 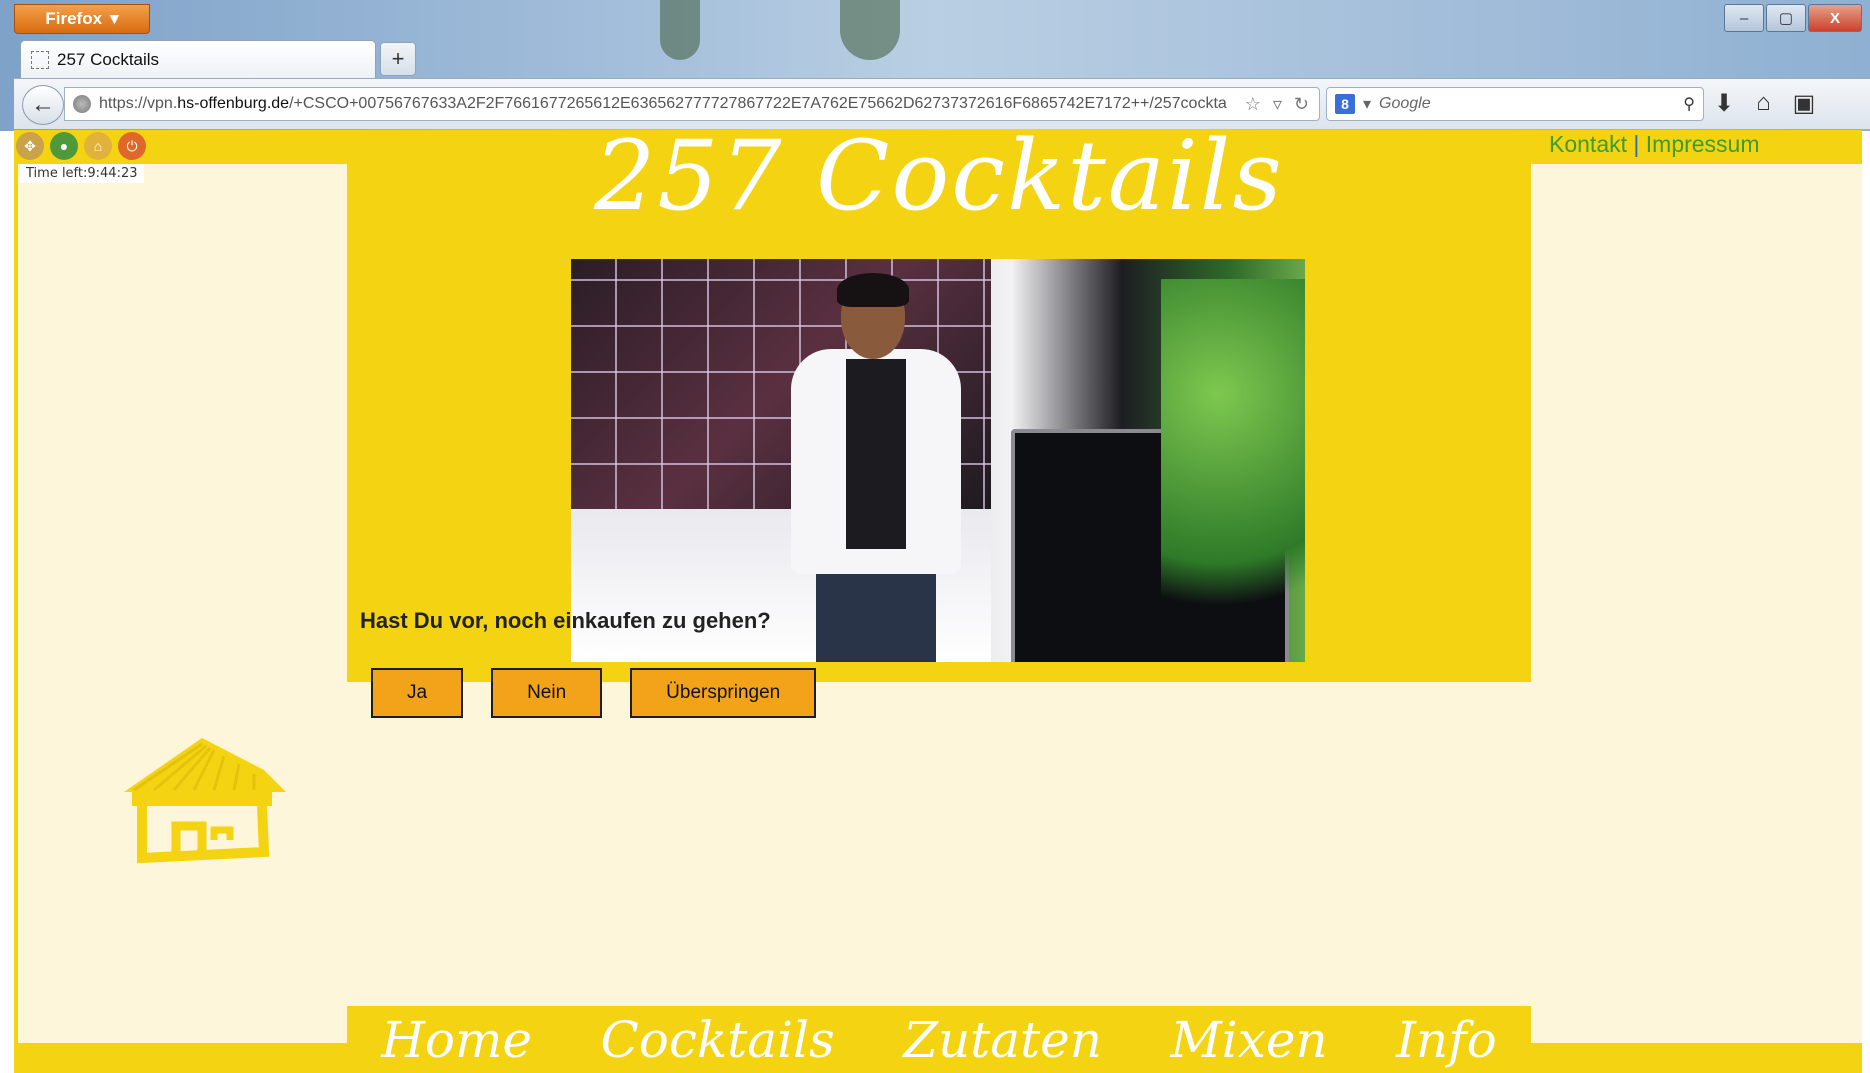 What do you see at coordinates (717, 1040) in the screenshot?
I see `nav-cocktails: Cocktails` at bounding box center [717, 1040].